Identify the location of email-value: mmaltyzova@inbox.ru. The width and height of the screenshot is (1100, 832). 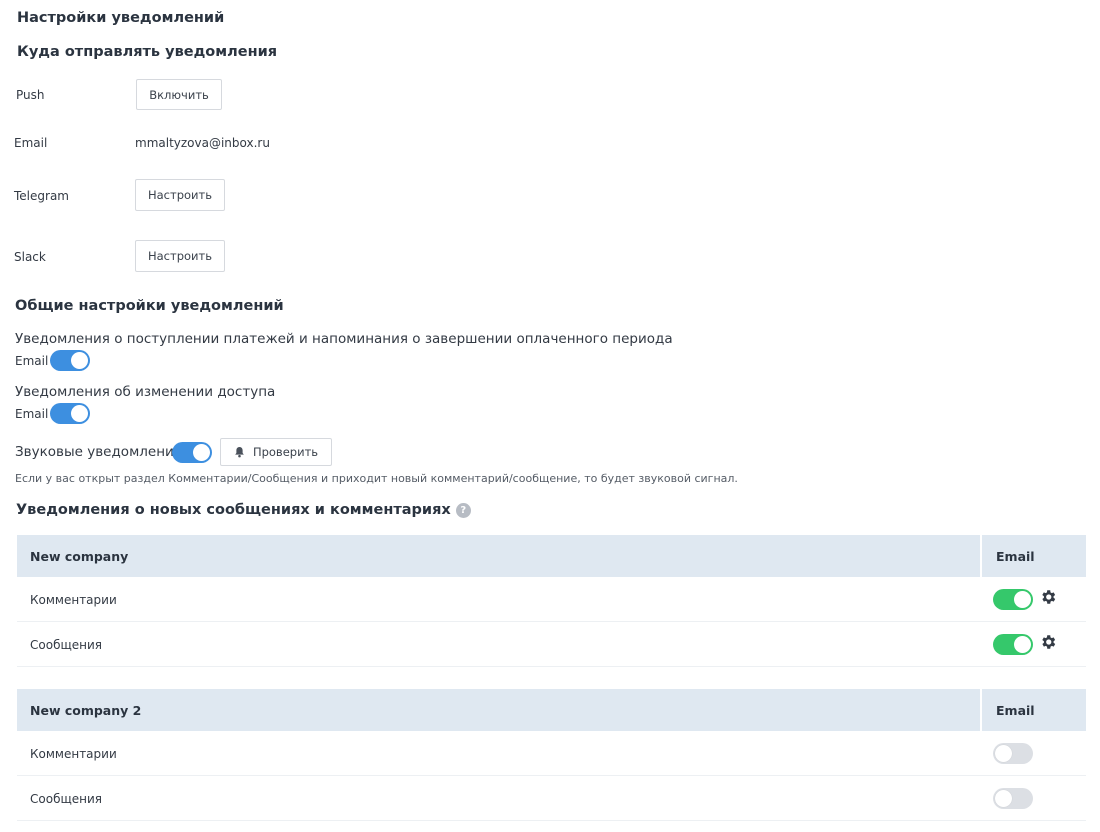
(202, 143).